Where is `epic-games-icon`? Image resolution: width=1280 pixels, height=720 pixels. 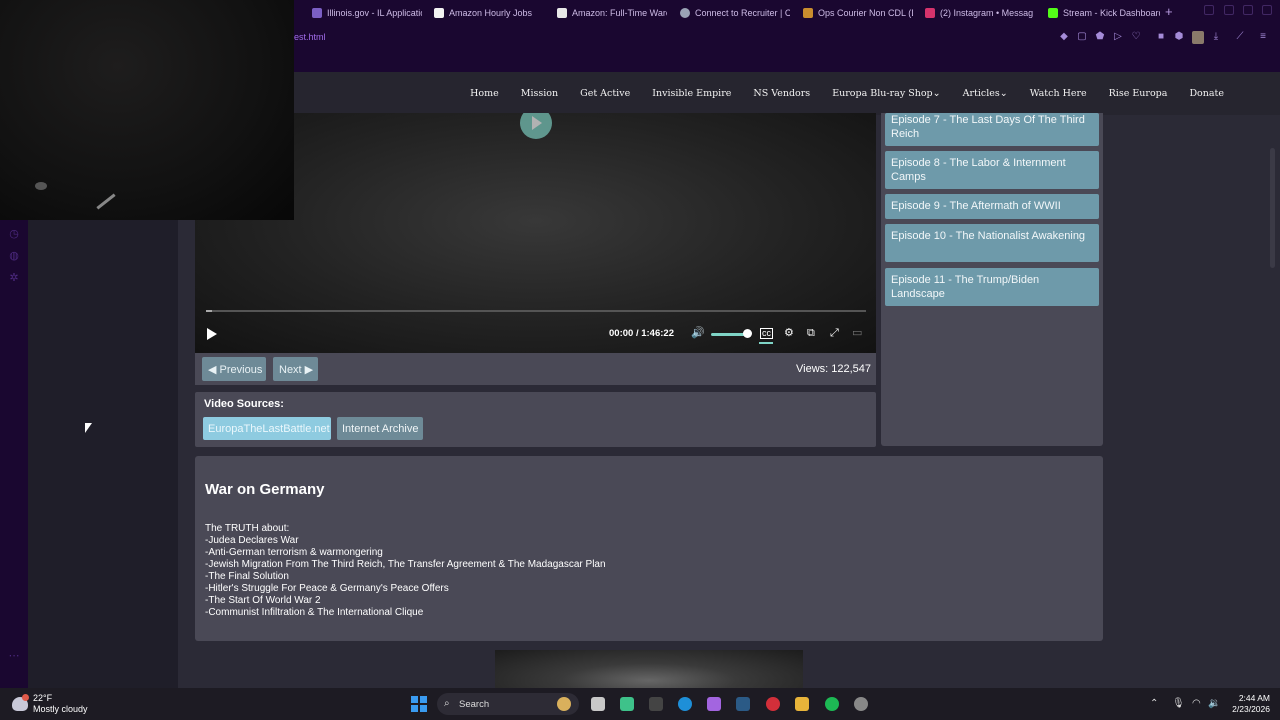 epic-games-icon is located at coordinates (656, 704).